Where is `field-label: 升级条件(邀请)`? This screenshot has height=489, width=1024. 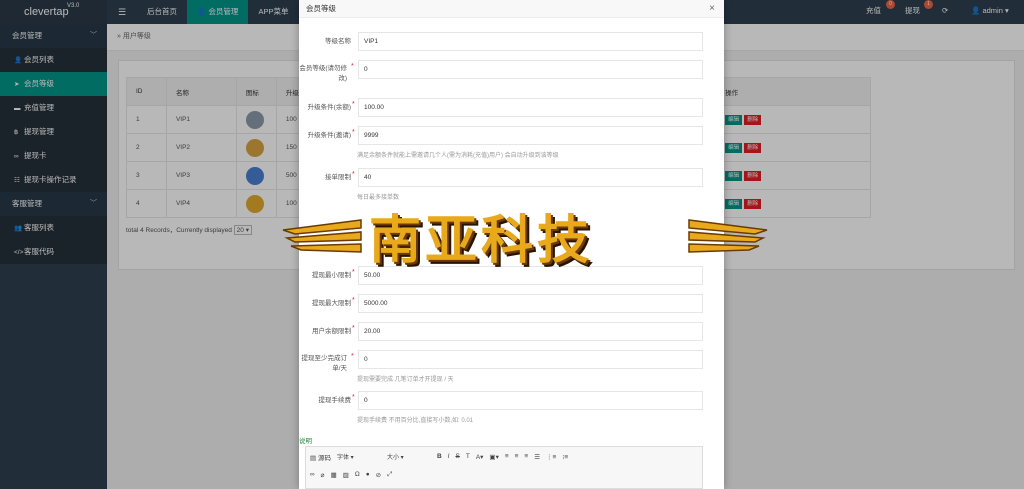 field-label: 升级条件(邀请) is located at coordinates (329, 135).